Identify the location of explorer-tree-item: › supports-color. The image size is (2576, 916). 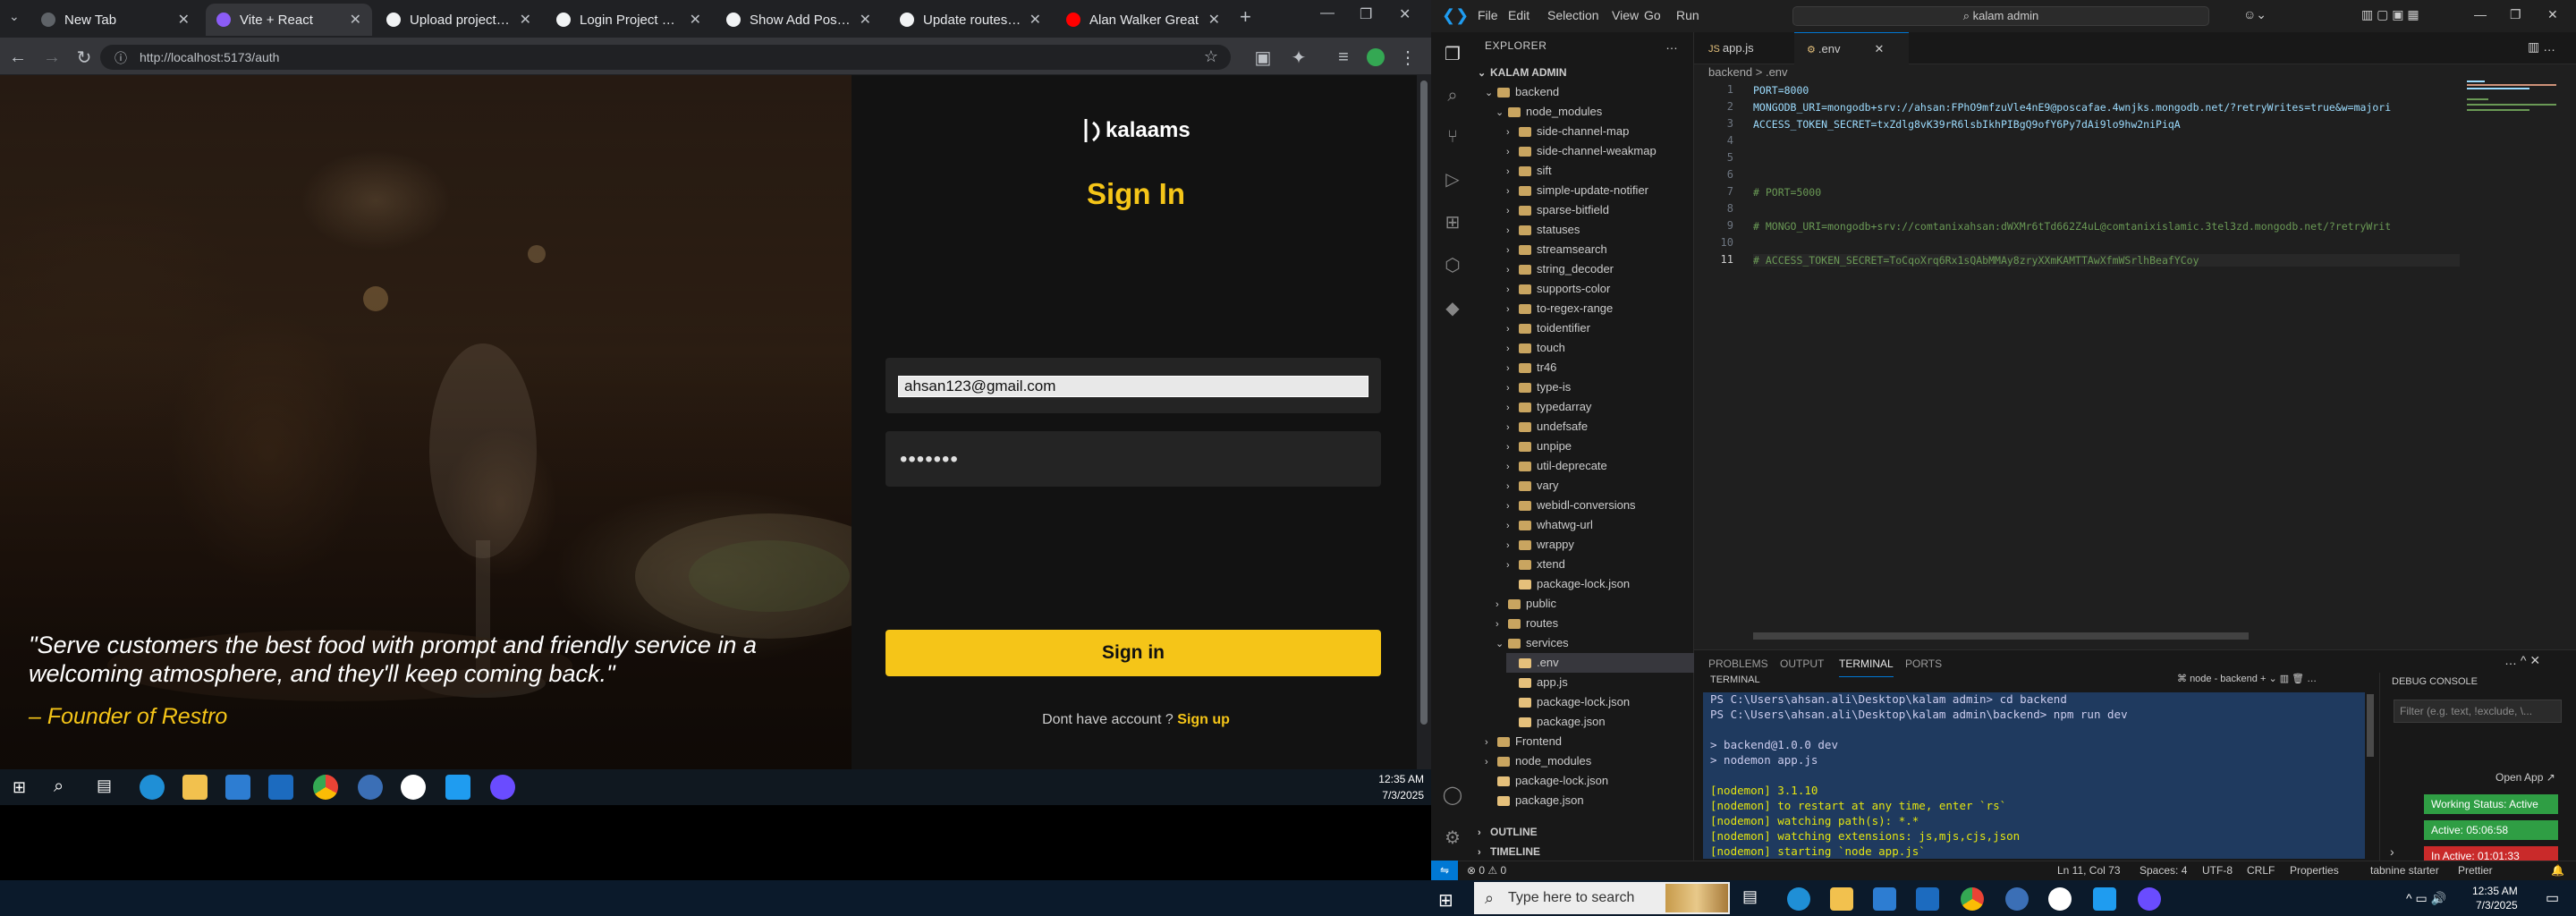
(1558, 289).